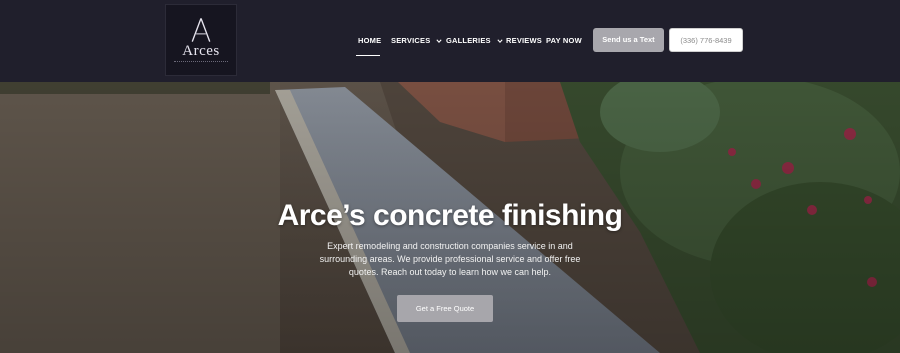 Image resolution: width=900 pixels, height=353 pixels. Describe the element at coordinates (201, 63) in the screenshot. I see `brand-tagline-line` at that location.